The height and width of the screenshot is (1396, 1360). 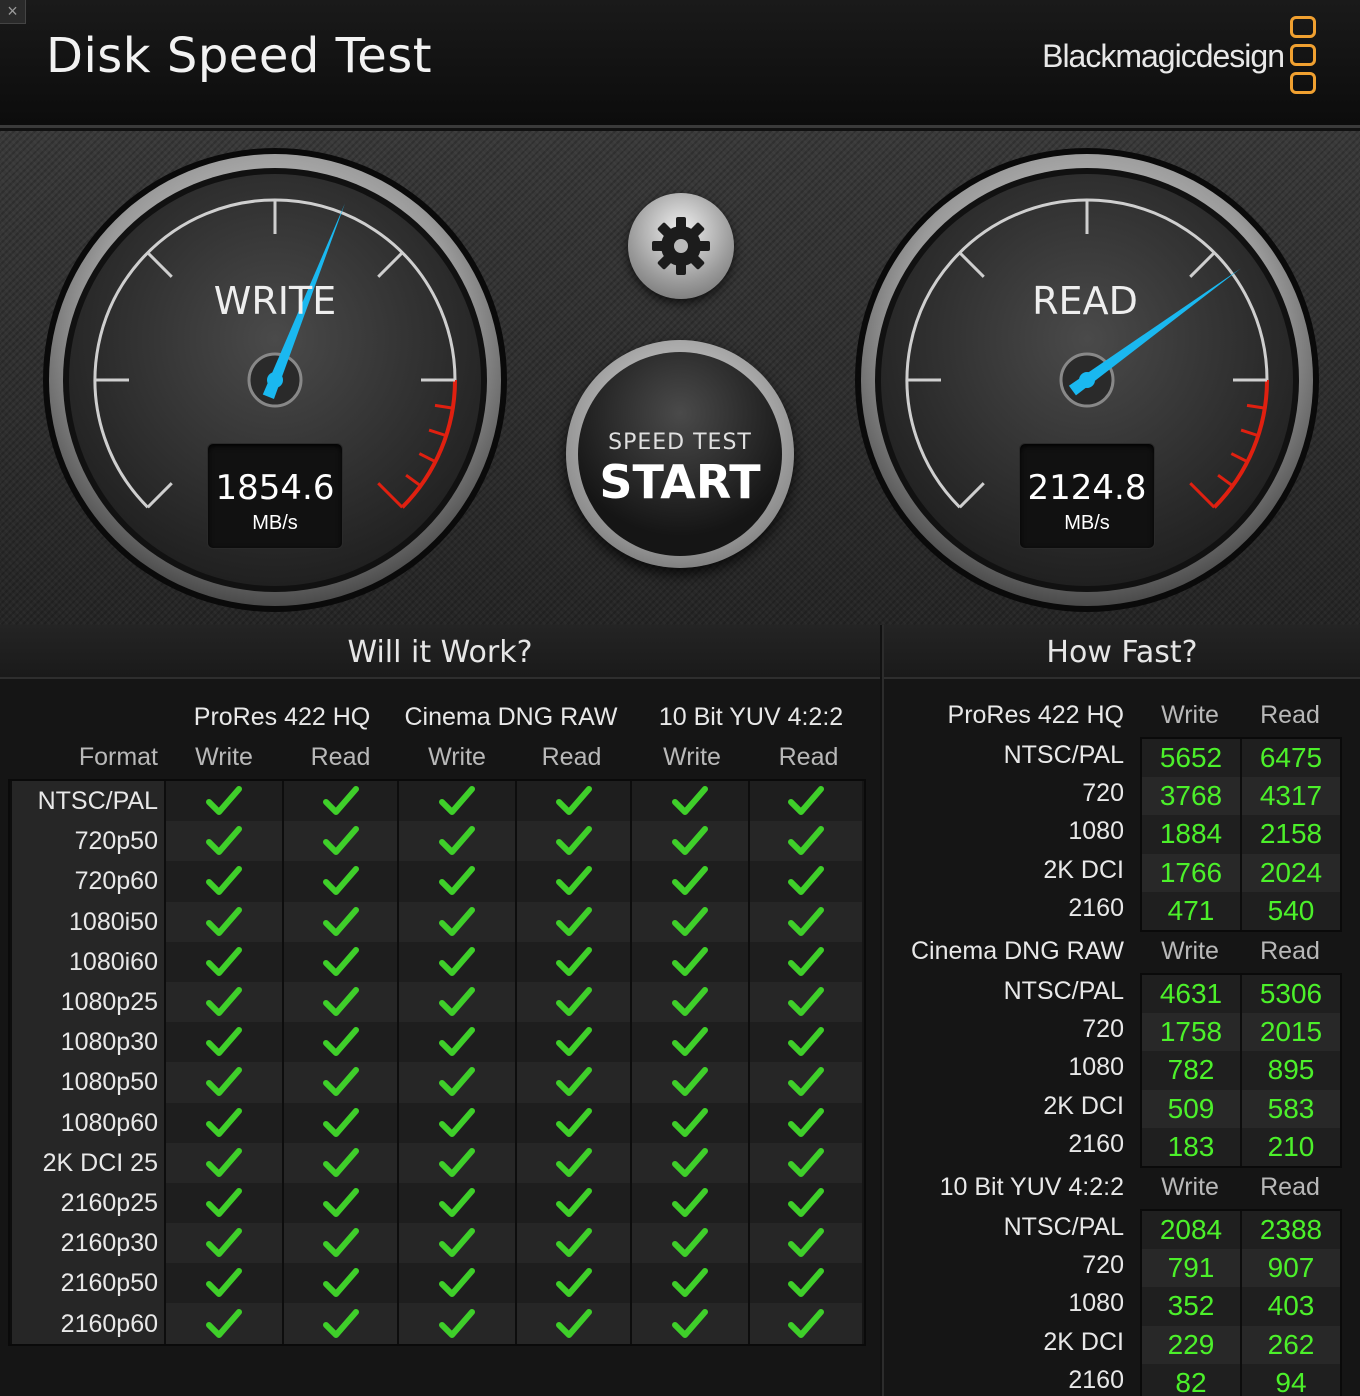 What do you see at coordinates (87, 1162) in the screenshot?
I see `format-label: 2K DCI 25` at bounding box center [87, 1162].